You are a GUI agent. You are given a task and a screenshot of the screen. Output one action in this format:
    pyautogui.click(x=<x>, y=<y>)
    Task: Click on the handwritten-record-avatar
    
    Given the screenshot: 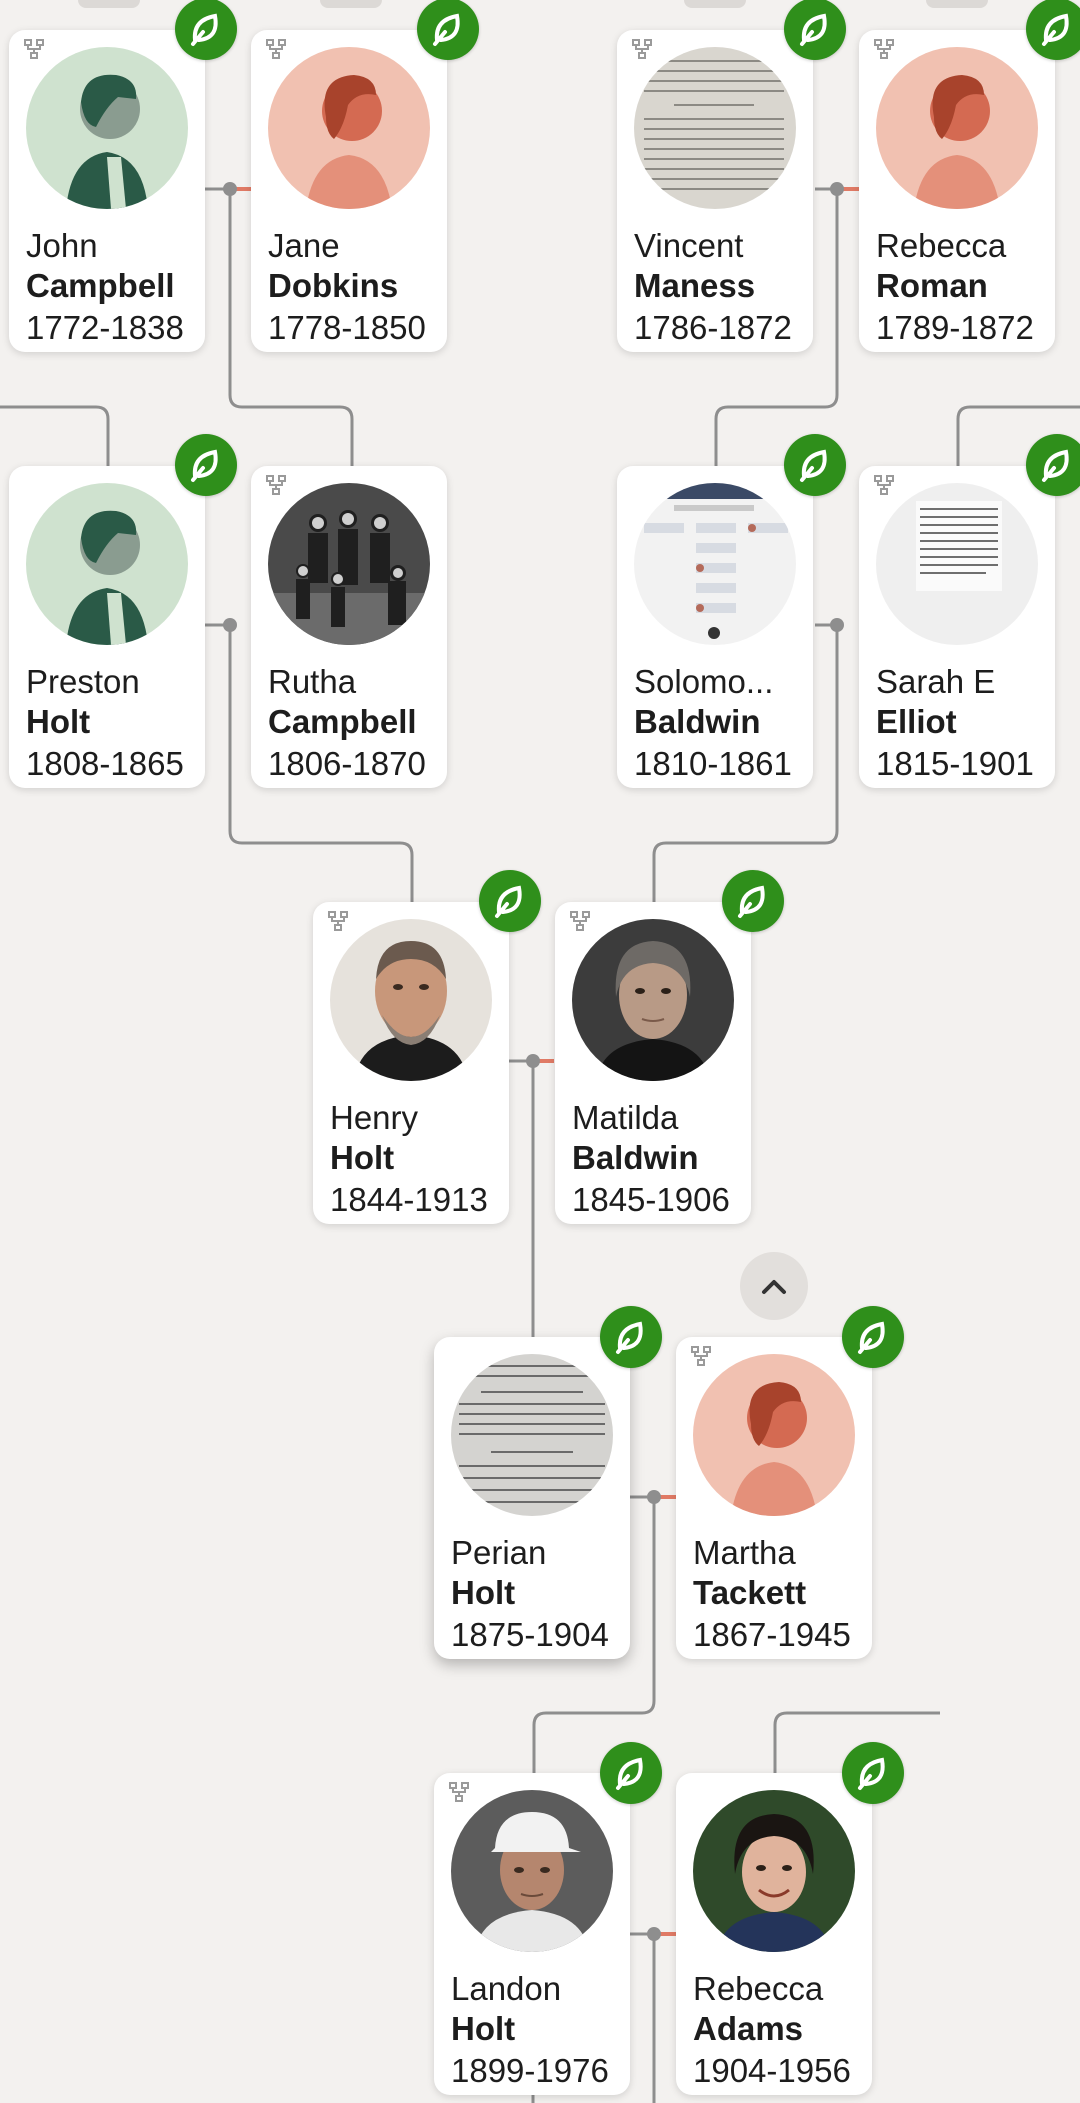 What is the action you would take?
    pyautogui.click(x=532, y=1435)
    